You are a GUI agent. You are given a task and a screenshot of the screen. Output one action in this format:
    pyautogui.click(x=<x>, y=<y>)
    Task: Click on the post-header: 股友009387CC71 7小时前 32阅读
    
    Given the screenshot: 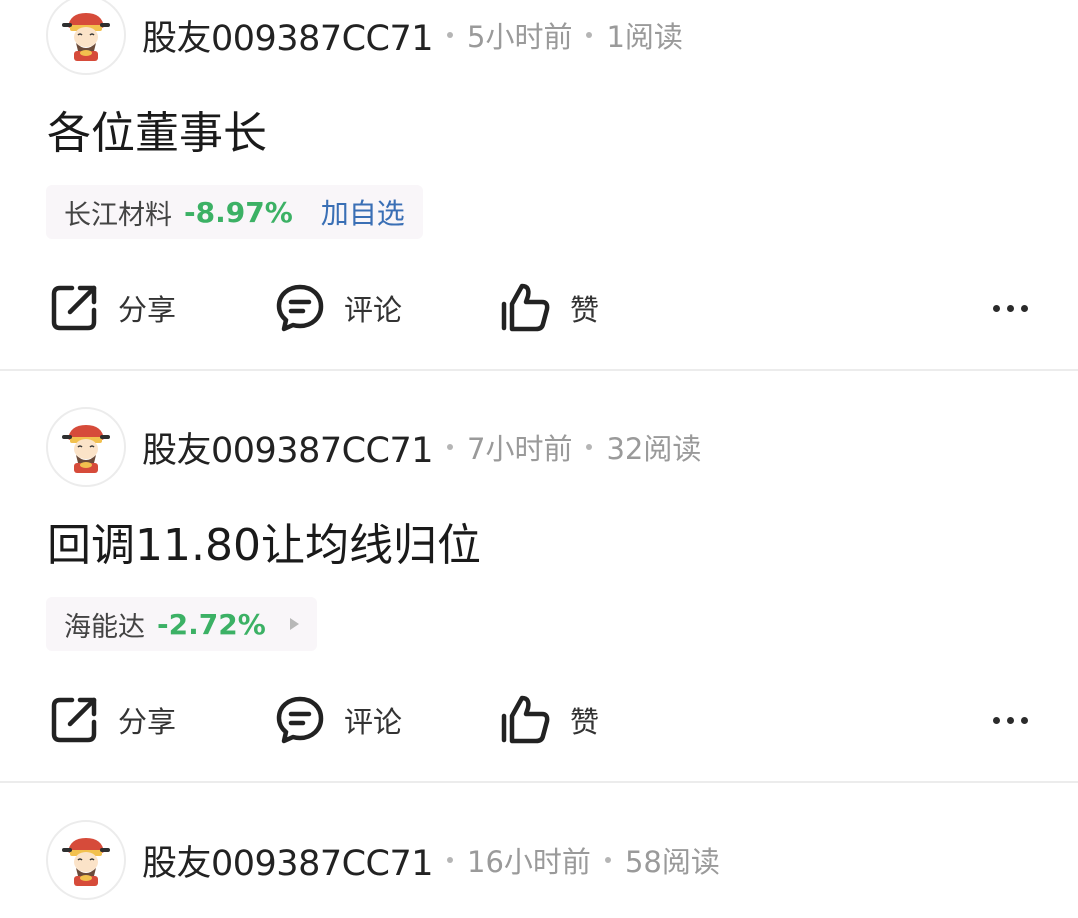 What is the action you would take?
    pyautogui.click(x=373, y=447)
    